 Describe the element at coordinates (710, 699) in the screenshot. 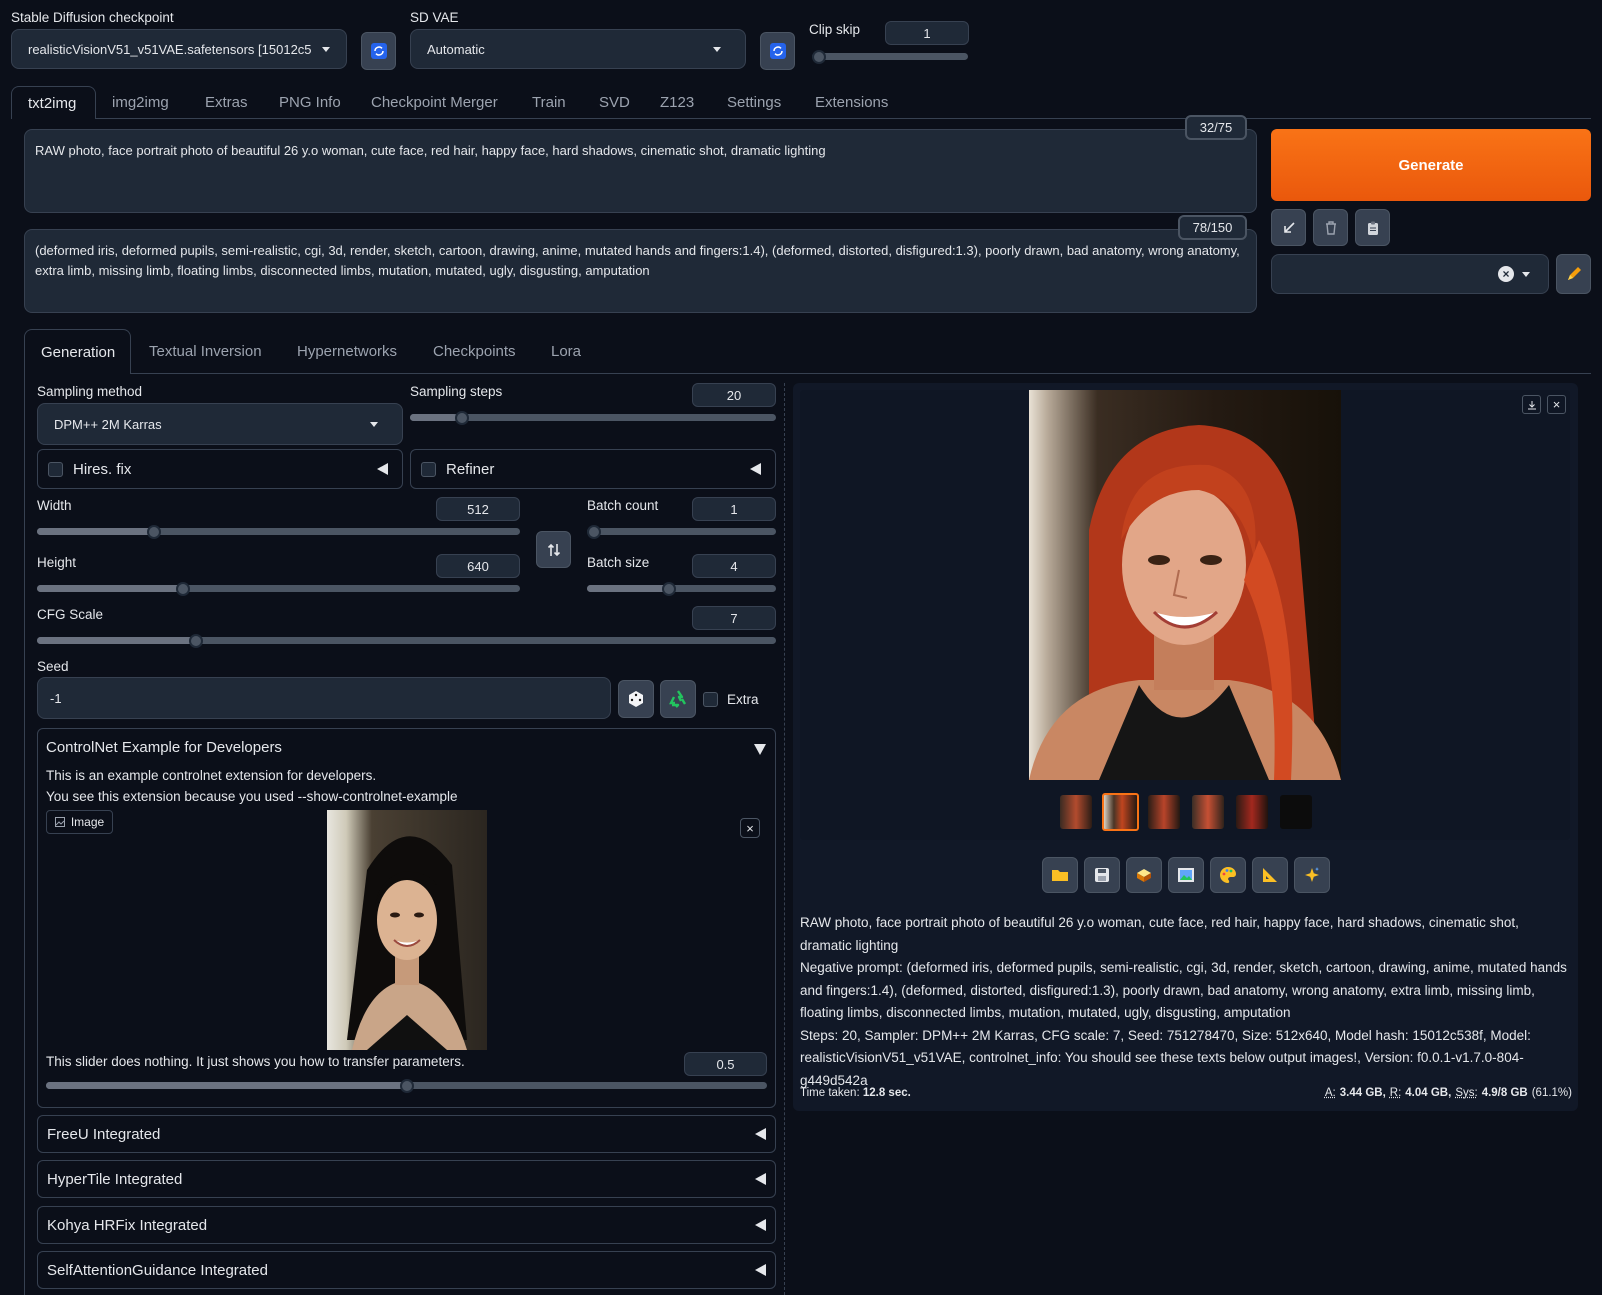

I see `extra-seed-checkbox` at that location.